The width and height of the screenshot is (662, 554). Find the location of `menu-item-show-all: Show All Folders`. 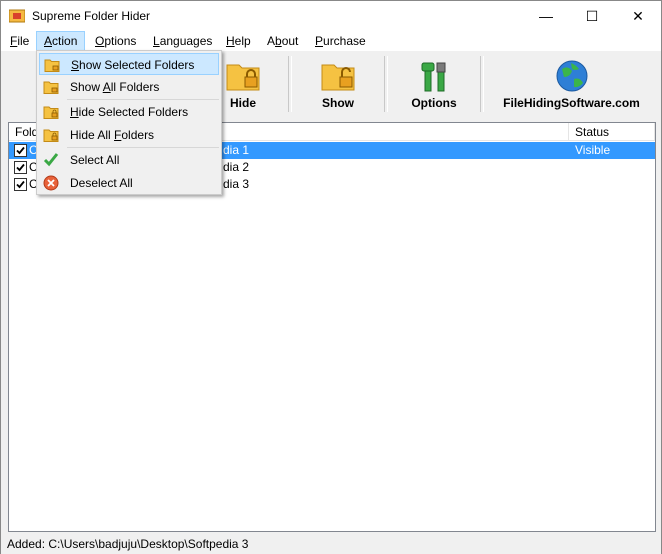

menu-item-show-all: Show All Folders is located at coordinates (129, 87).